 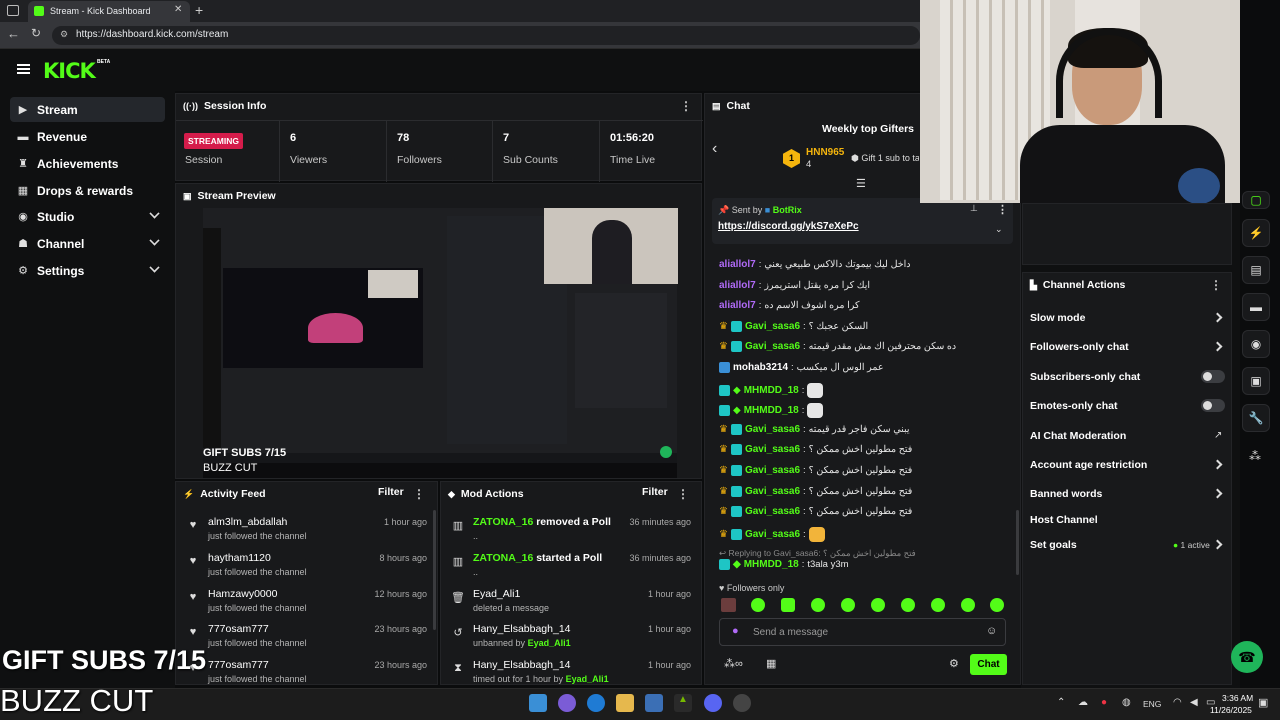 I want to click on sidebar-item-achievements: ♜ Achievements, so click(x=87, y=163).